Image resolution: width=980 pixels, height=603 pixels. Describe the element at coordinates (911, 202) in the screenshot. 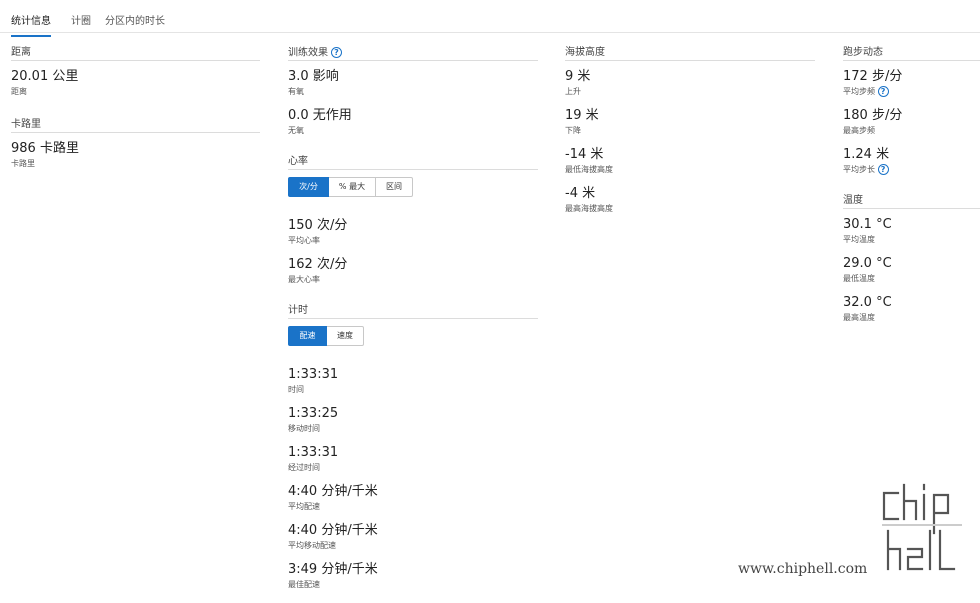

I see `section-title: 温度` at that location.